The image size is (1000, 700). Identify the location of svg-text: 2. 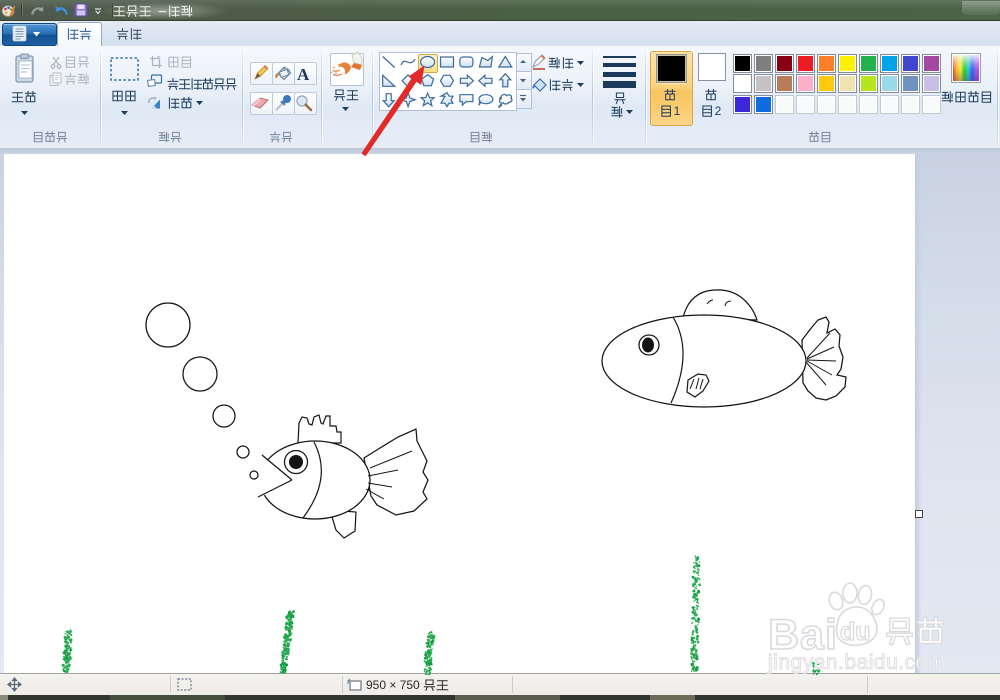
(718, 111).